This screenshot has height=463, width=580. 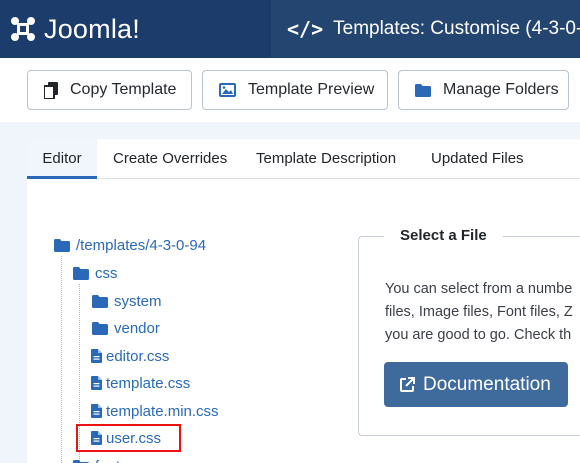 What do you see at coordinates (23, 29) in the screenshot?
I see `joomla-logo-icon` at bounding box center [23, 29].